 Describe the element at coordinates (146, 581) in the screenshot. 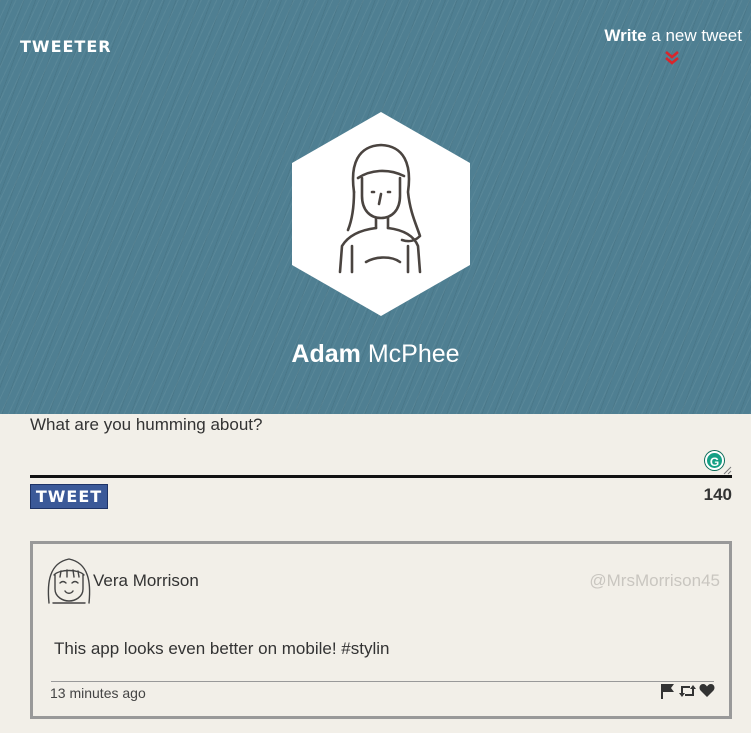

I see `tweet-author-name: Vera Morrison` at that location.